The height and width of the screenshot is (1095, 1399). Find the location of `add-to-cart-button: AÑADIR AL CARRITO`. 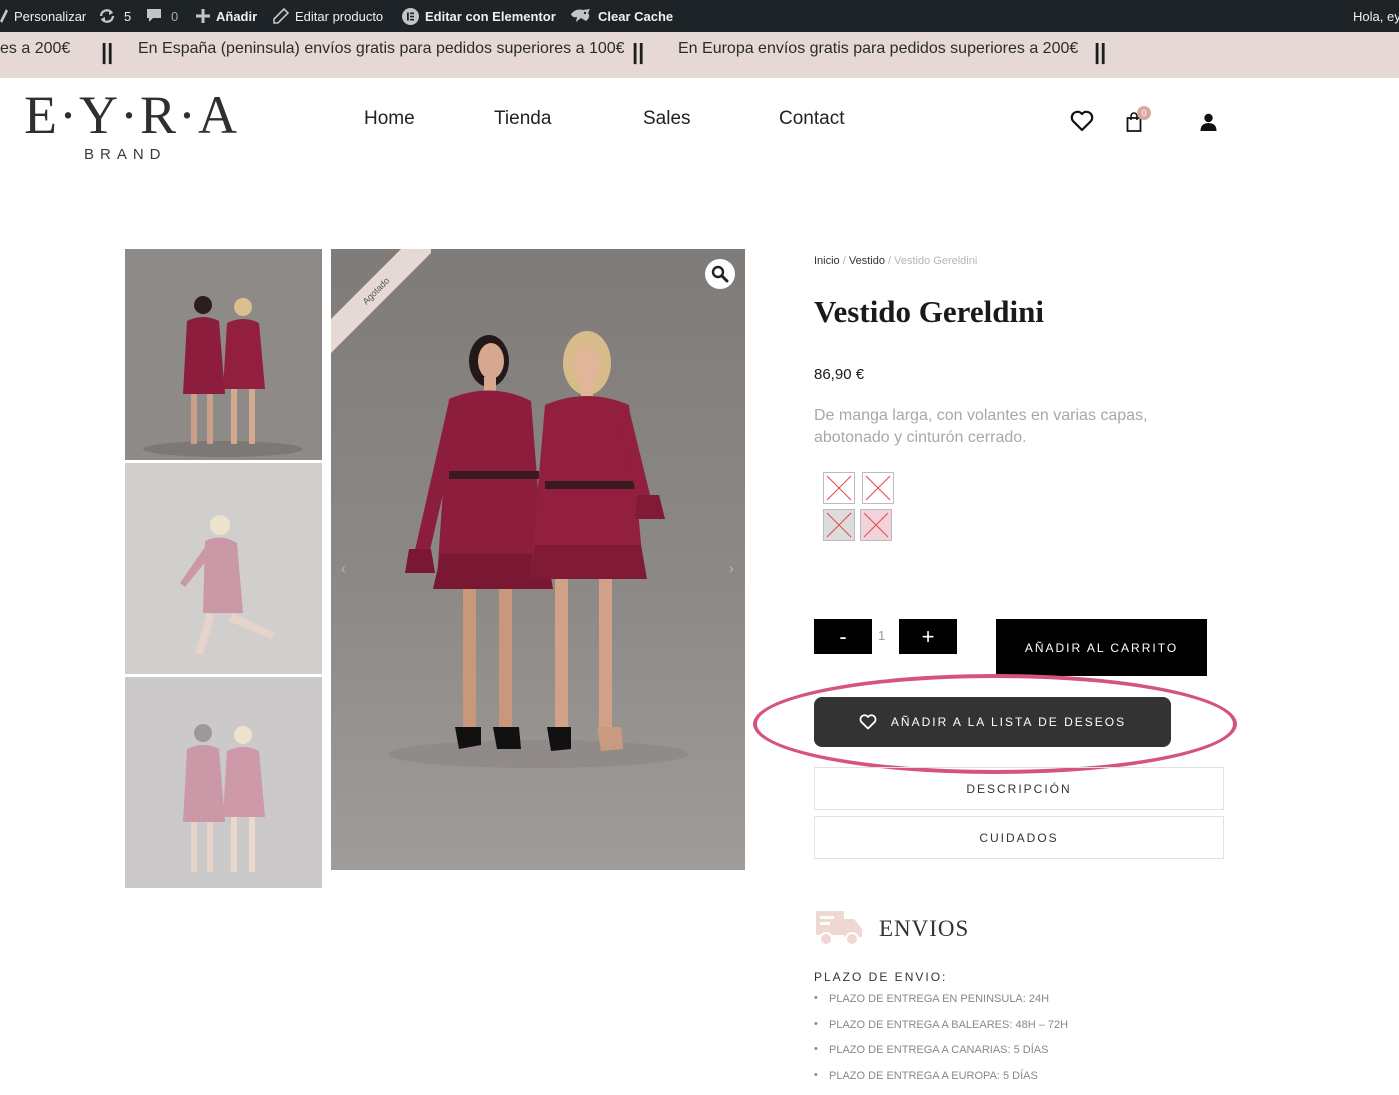

add-to-cart-button: AÑADIR AL CARRITO is located at coordinates (1101, 647).